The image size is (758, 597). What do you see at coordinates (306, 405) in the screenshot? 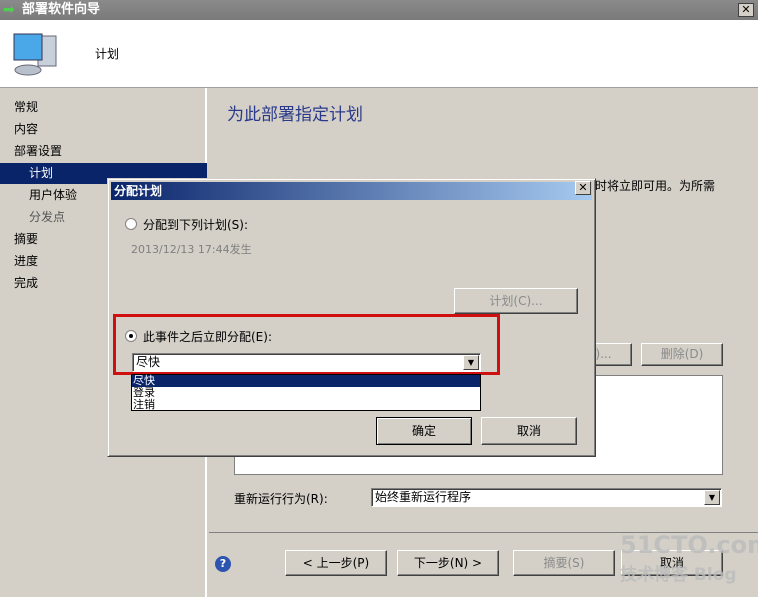
I see `option-logoff: 注销` at bounding box center [306, 405].